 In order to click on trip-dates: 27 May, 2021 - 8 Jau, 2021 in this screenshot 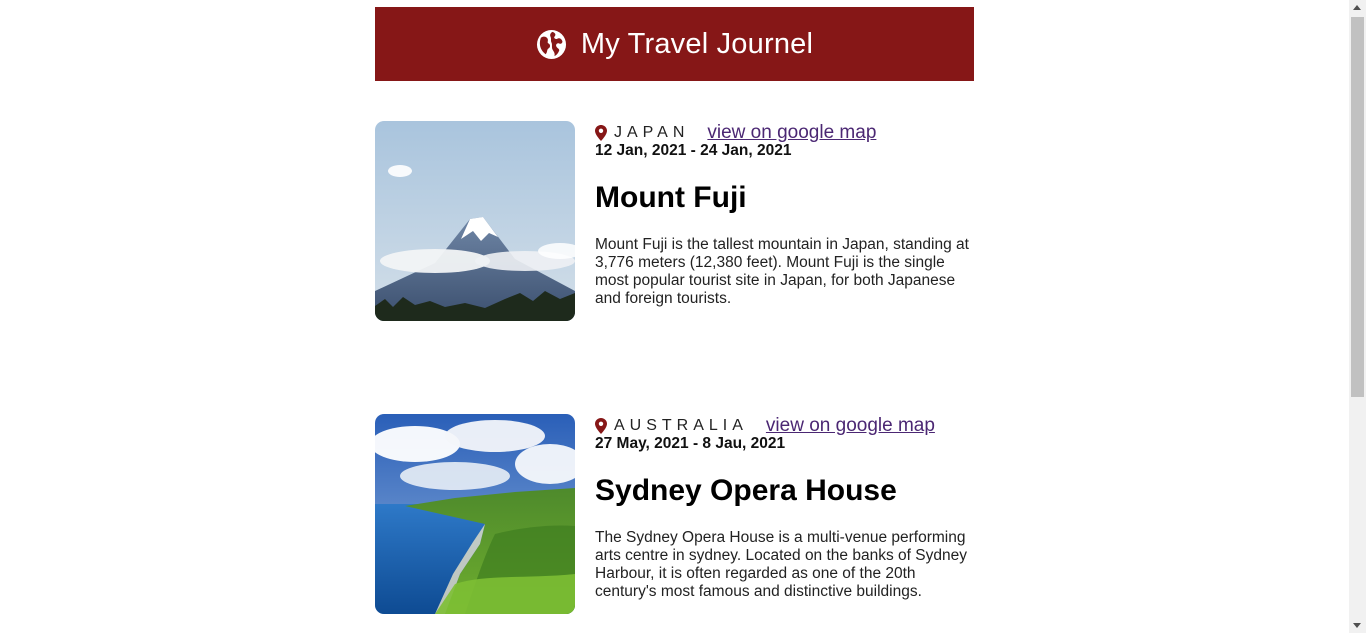, I will do `click(690, 443)`.